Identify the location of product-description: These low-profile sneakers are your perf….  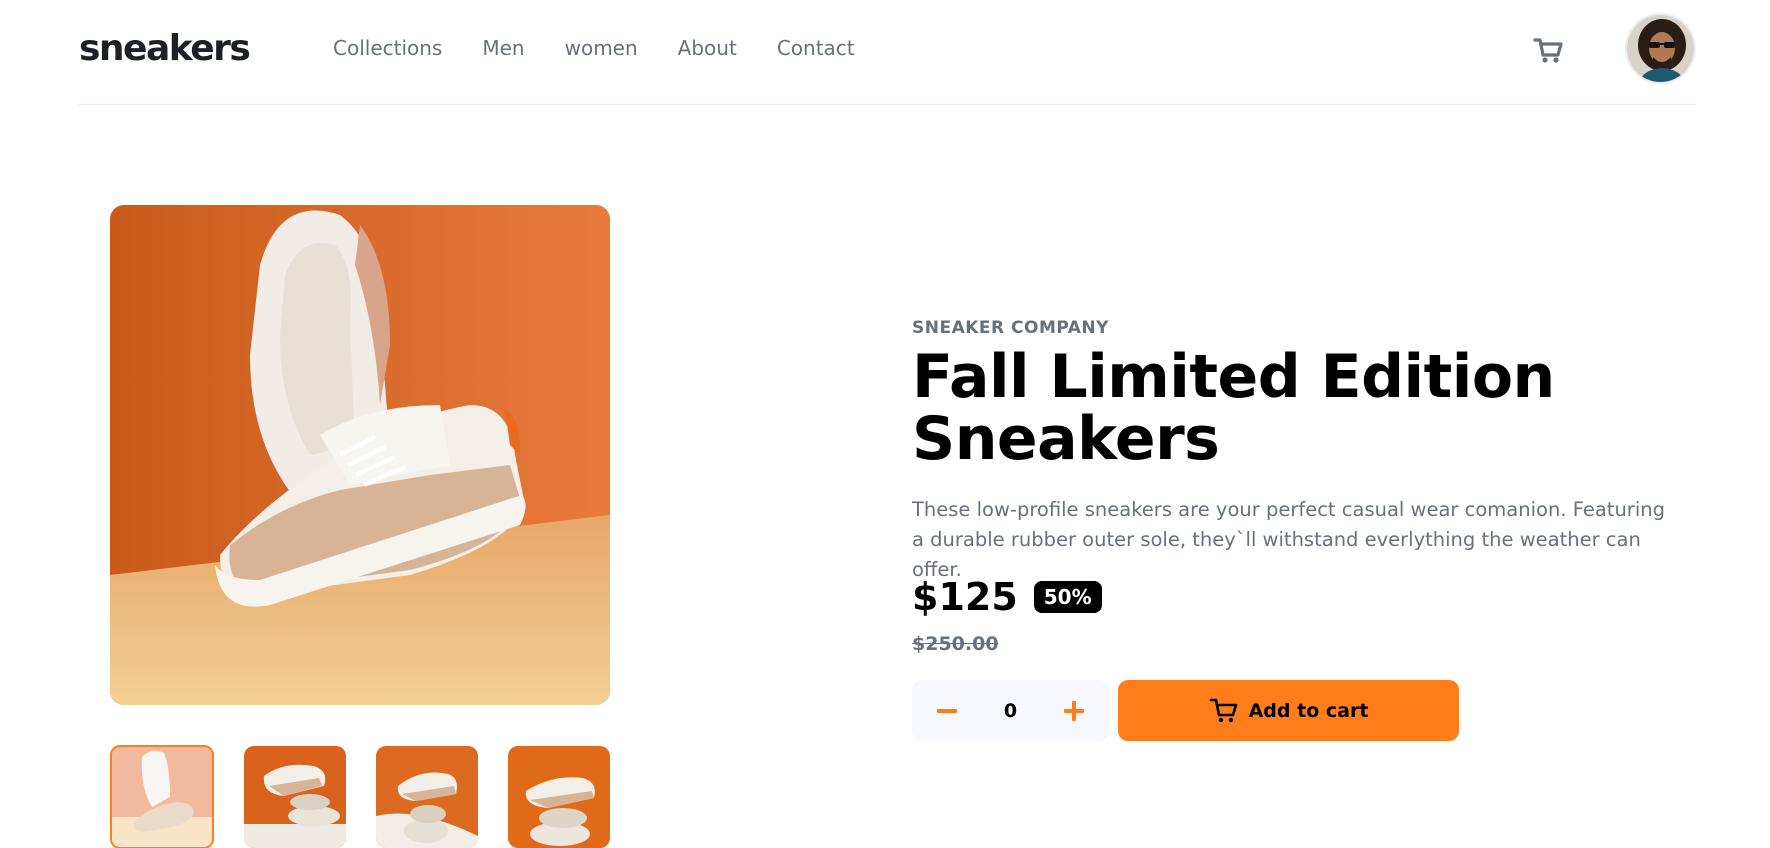
(1288, 539).